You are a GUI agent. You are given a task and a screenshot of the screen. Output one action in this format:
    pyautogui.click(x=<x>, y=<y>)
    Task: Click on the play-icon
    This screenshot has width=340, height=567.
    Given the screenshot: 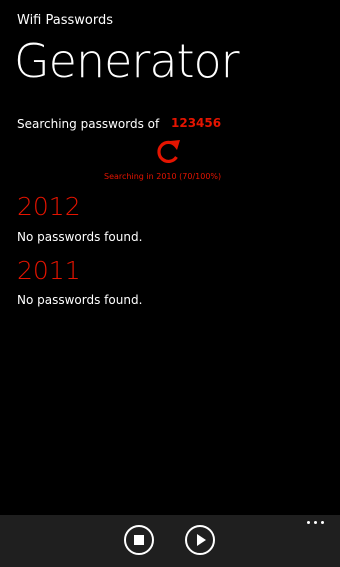 What is the action you would take?
    pyautogui.click(x=201, y=540)
    